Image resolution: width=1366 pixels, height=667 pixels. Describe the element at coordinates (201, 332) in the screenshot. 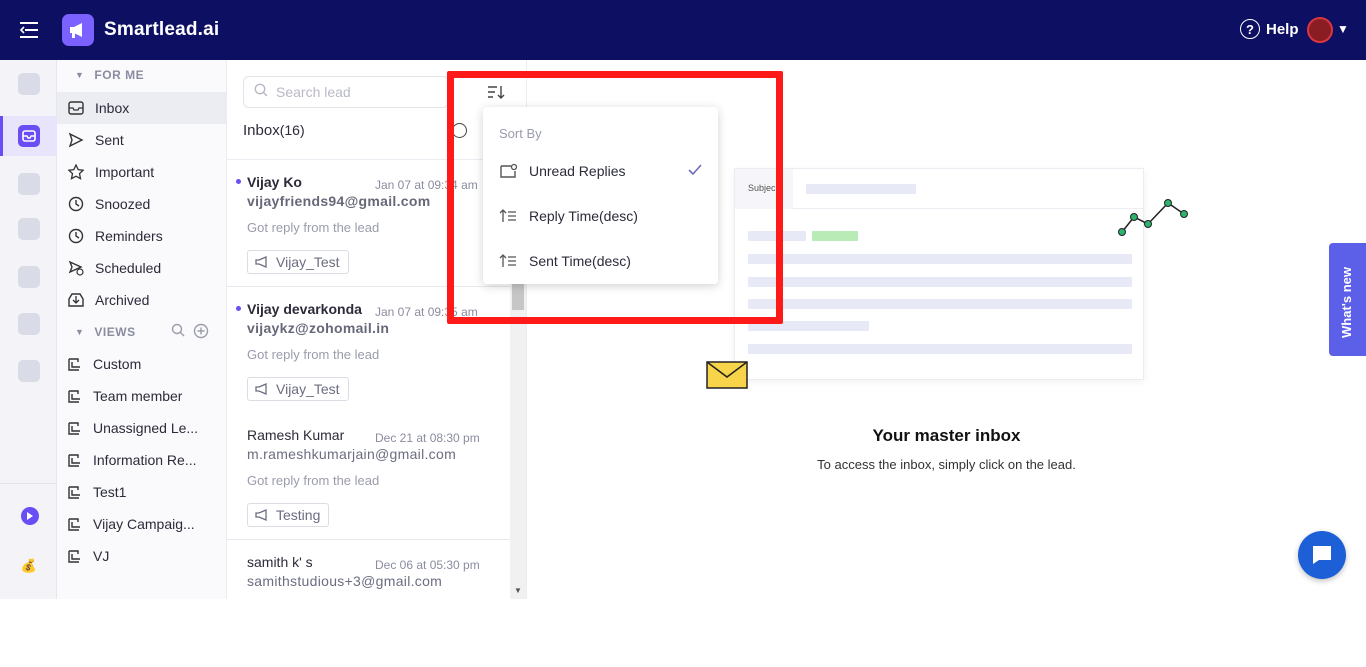

I see `add-view-icon` at that location.